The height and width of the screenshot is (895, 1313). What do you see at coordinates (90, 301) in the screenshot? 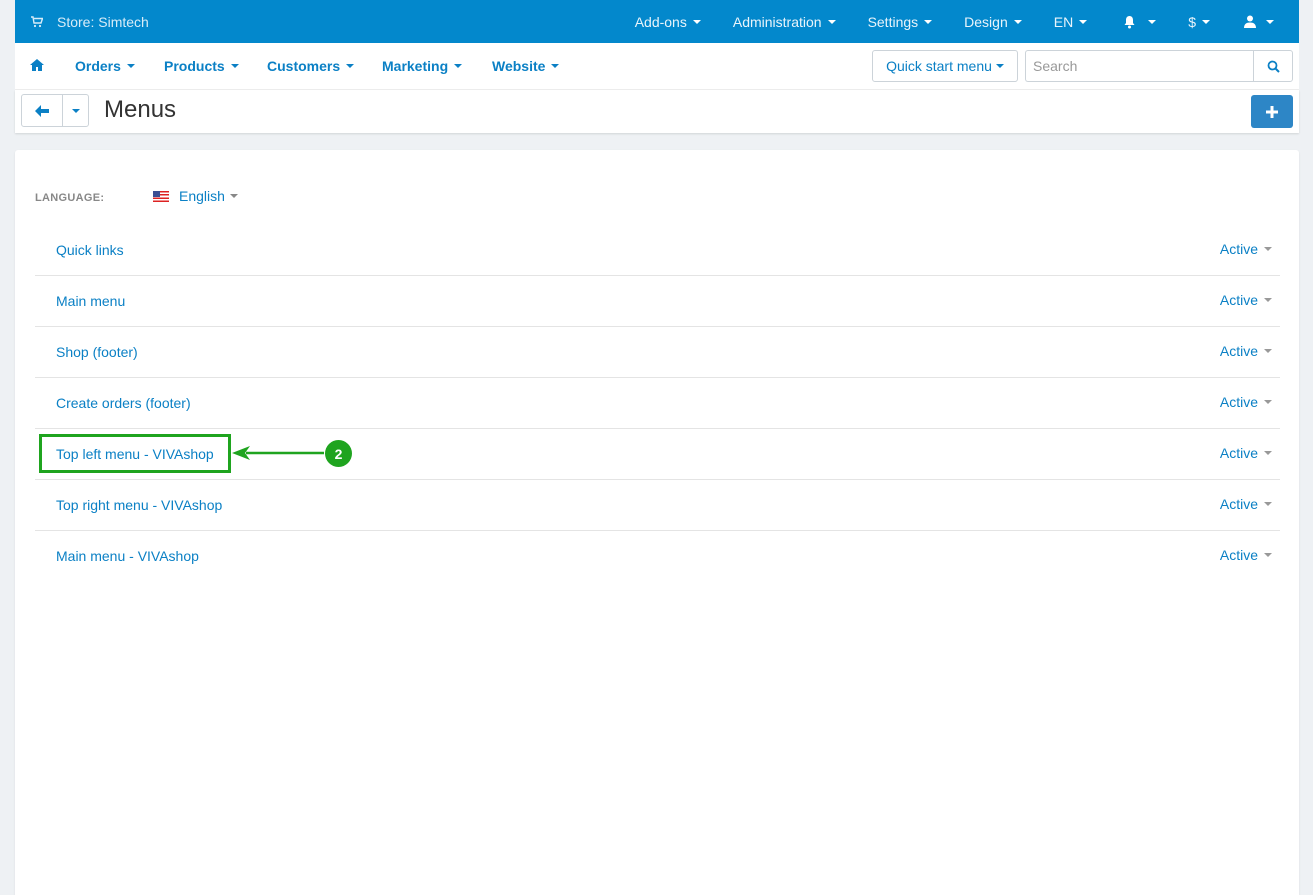
I see `menu-link: Main menu` at bounding box center [90, 301].